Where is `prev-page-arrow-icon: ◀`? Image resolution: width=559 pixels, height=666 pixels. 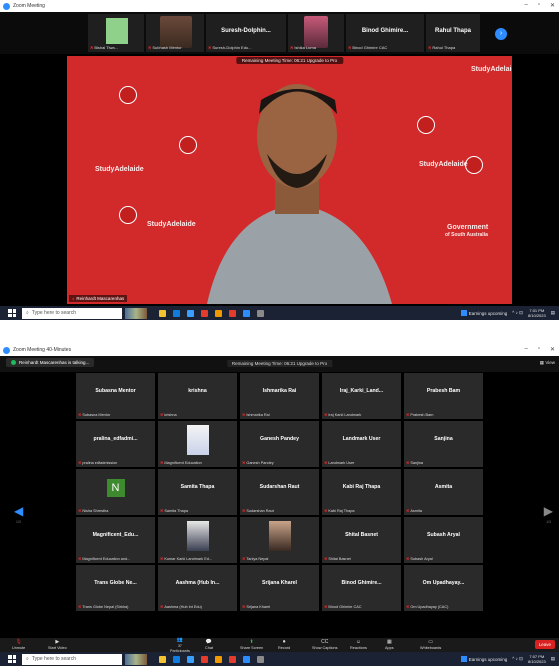
prev-page-arrow-icon: ◀ is located at coordinates (18, 511).